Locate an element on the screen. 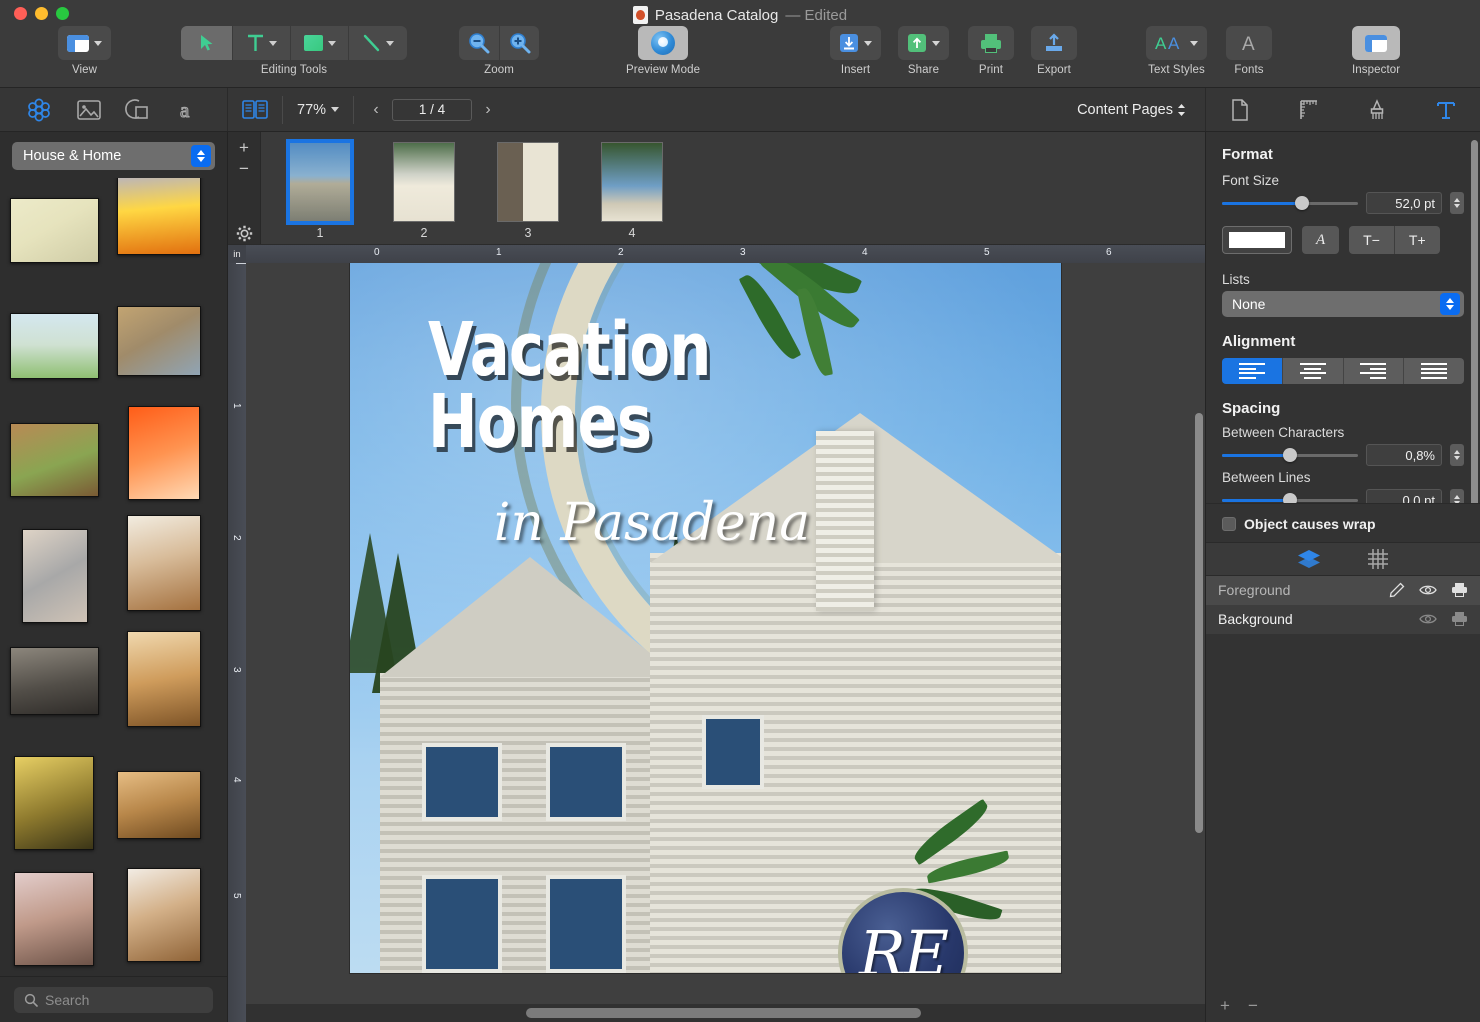 Image resolution: width=1480 pixels, height=1022 pixels. inspector-scrollbar is located at coordinates (1474, 321).